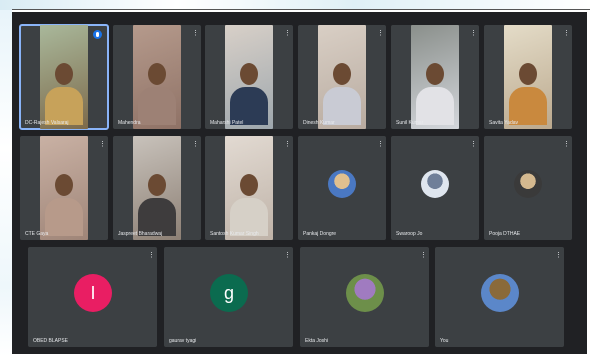 The image size is (590, 356). I want to click on participant-name: DC-Rajesh Valsaraj, so click(47, 123).